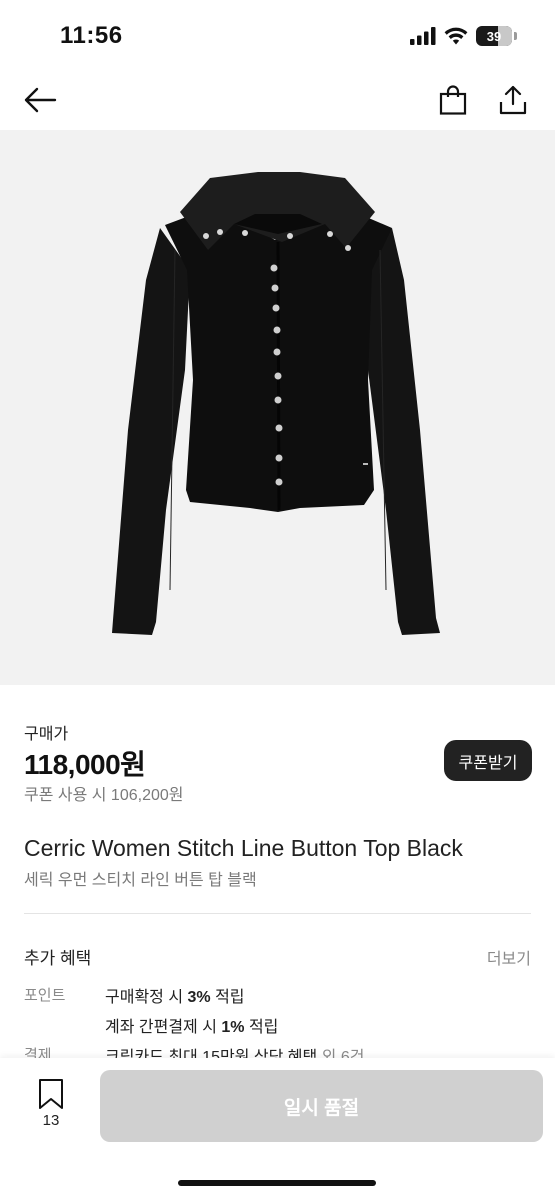  I want to click on benefit-text-point: 구매확정 시 3% 적립, so click(175, 995).